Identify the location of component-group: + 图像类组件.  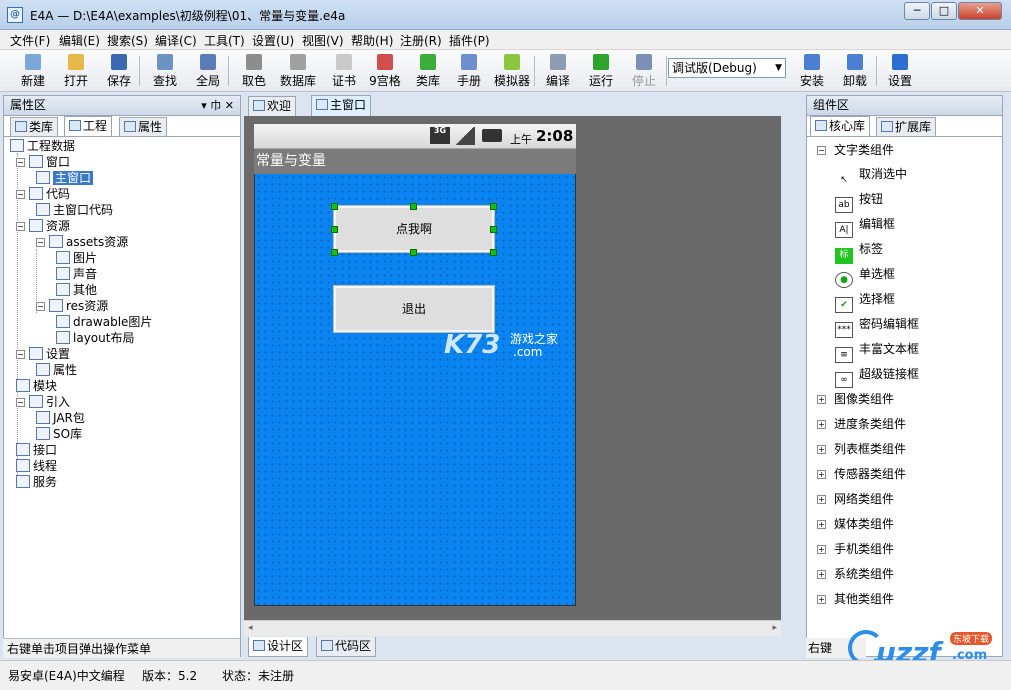
(855, 399).